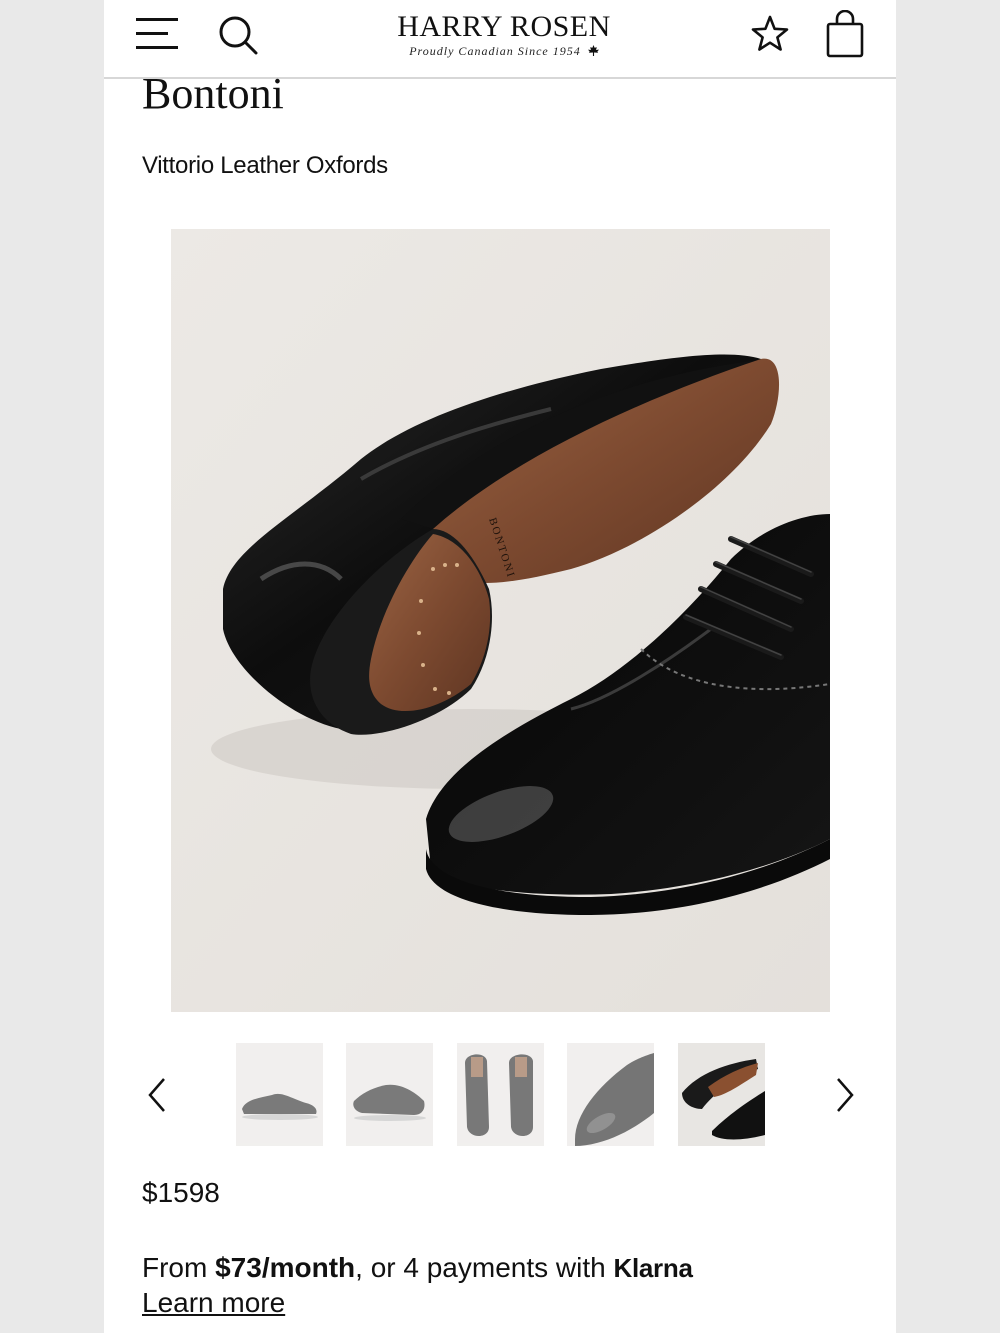  I want to click on logo-tagline: Proudly Canadian Since 1954, so click(504, 51).